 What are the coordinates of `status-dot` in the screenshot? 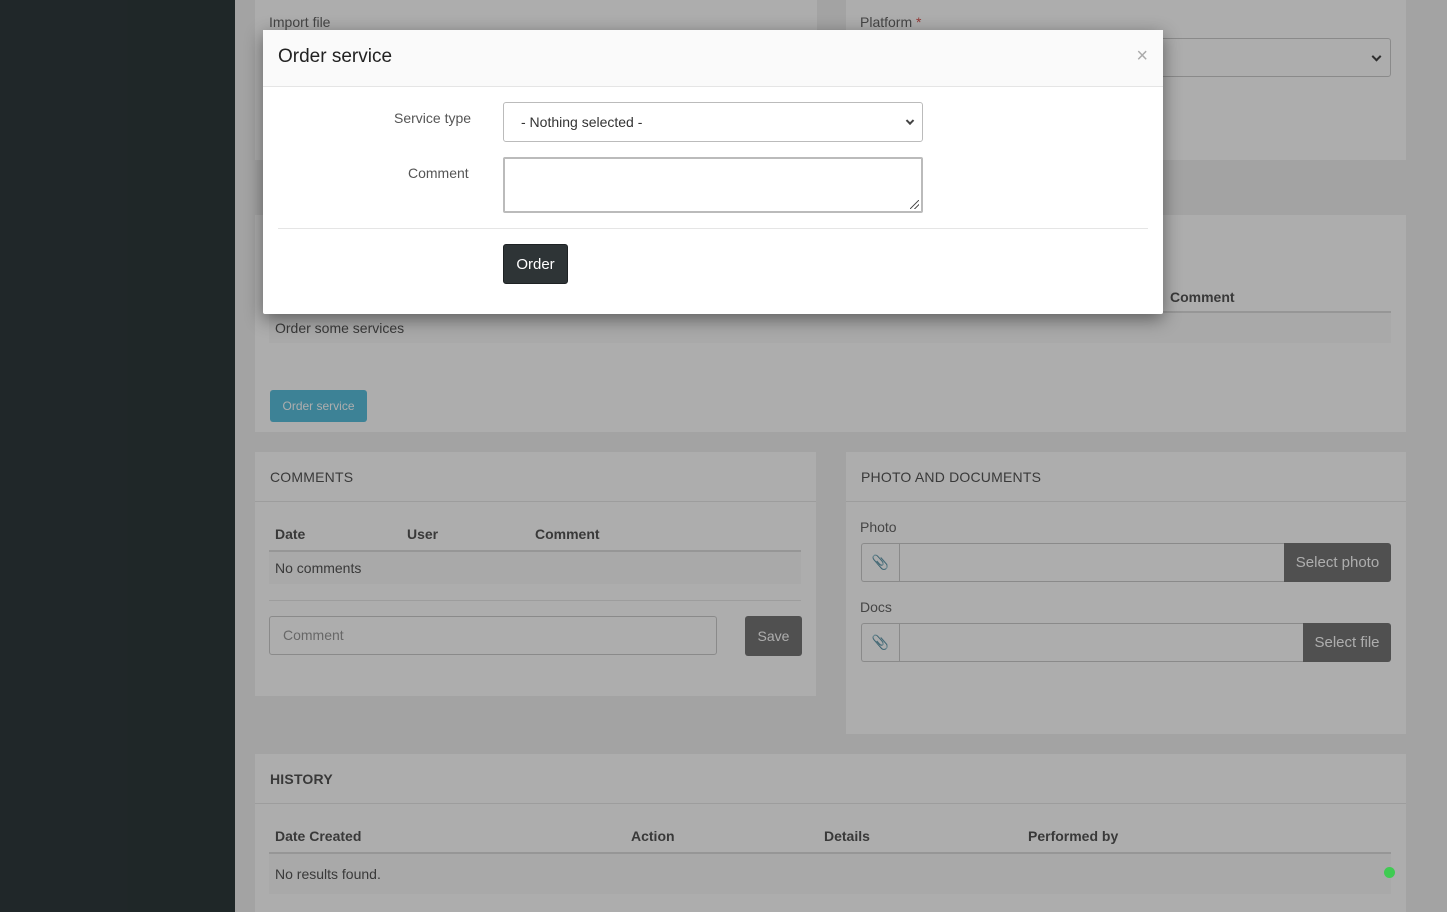 It's located at (1389, 872).